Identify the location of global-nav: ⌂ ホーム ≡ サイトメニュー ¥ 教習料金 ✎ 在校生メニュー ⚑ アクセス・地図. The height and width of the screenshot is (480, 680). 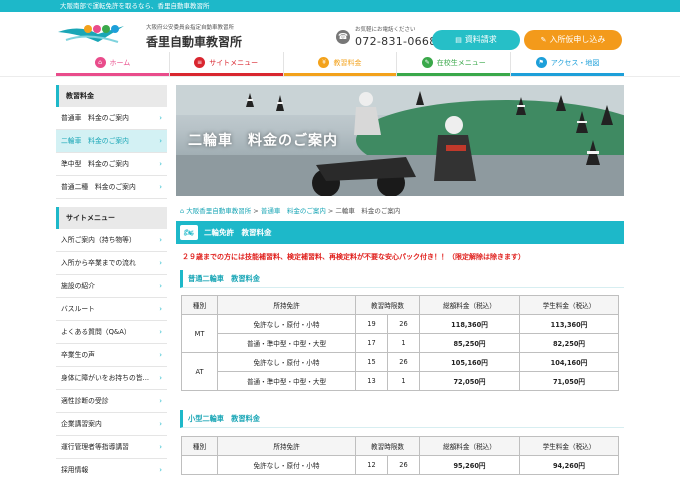
(340, 64).